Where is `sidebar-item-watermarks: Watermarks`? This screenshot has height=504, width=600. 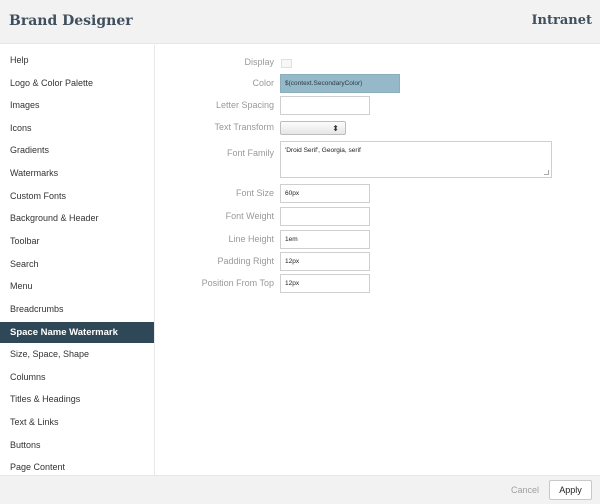
sidebar-item-watermarks: Watermarks is located at coordinates (77, 173).